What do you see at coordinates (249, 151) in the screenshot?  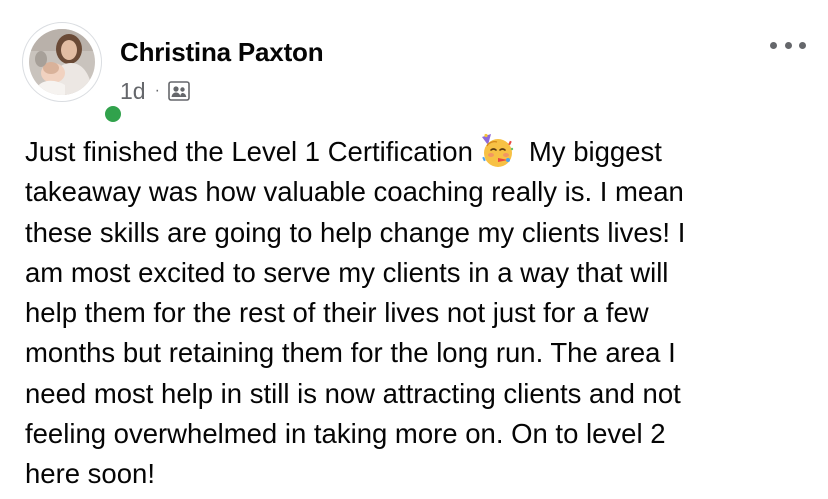 I see `post-line-segment: Just finished the Level 1 Certification` at bounding box center [249, 151].